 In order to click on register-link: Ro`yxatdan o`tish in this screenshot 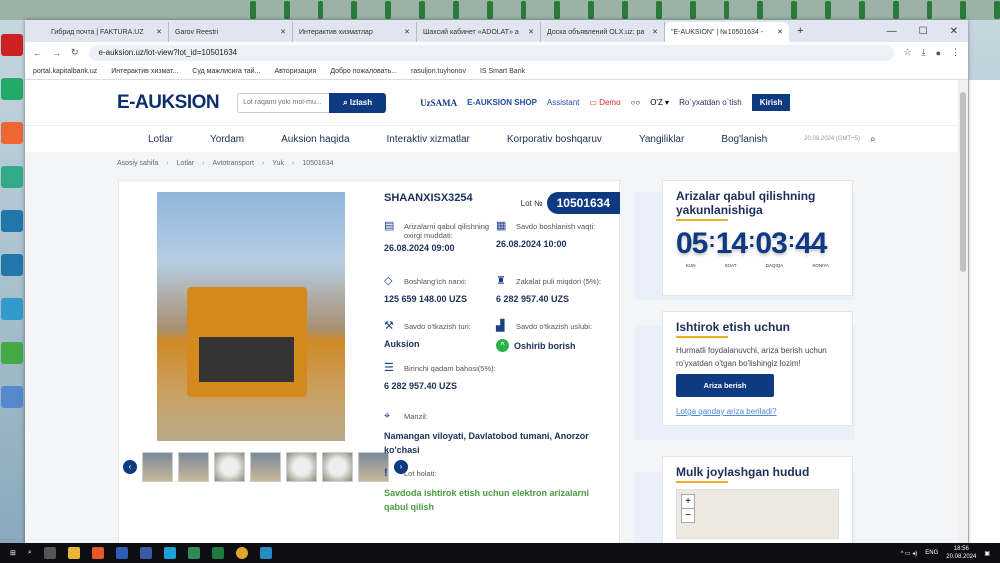, I will do `click(710, 102)`.